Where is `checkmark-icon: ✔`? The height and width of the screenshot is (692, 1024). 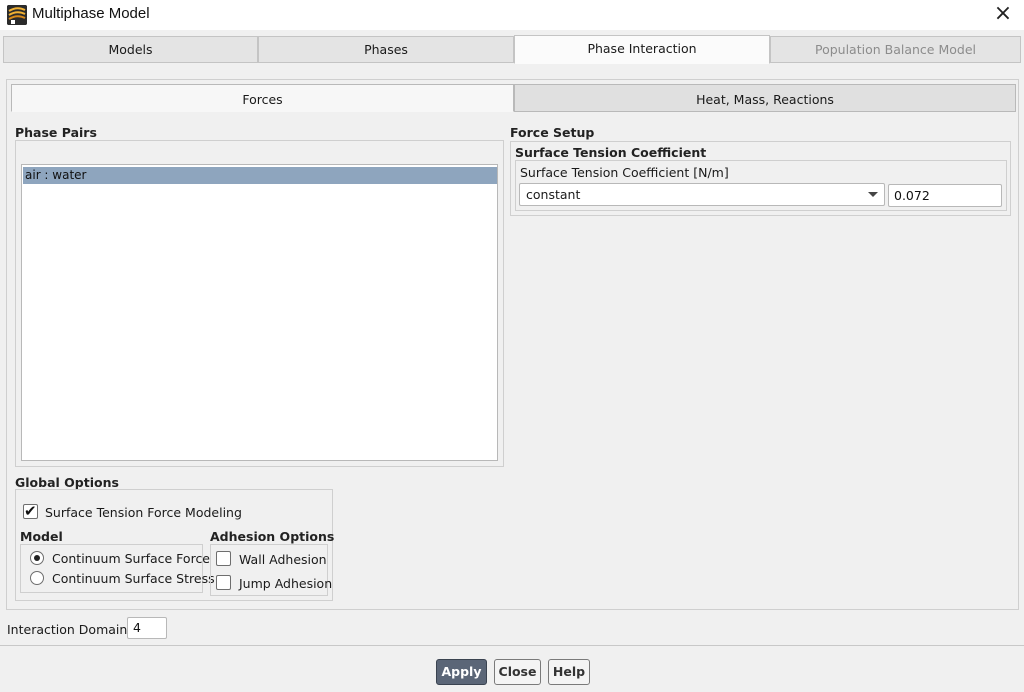 checkmark-icon: ✔ is located at coordinates (30, 511).